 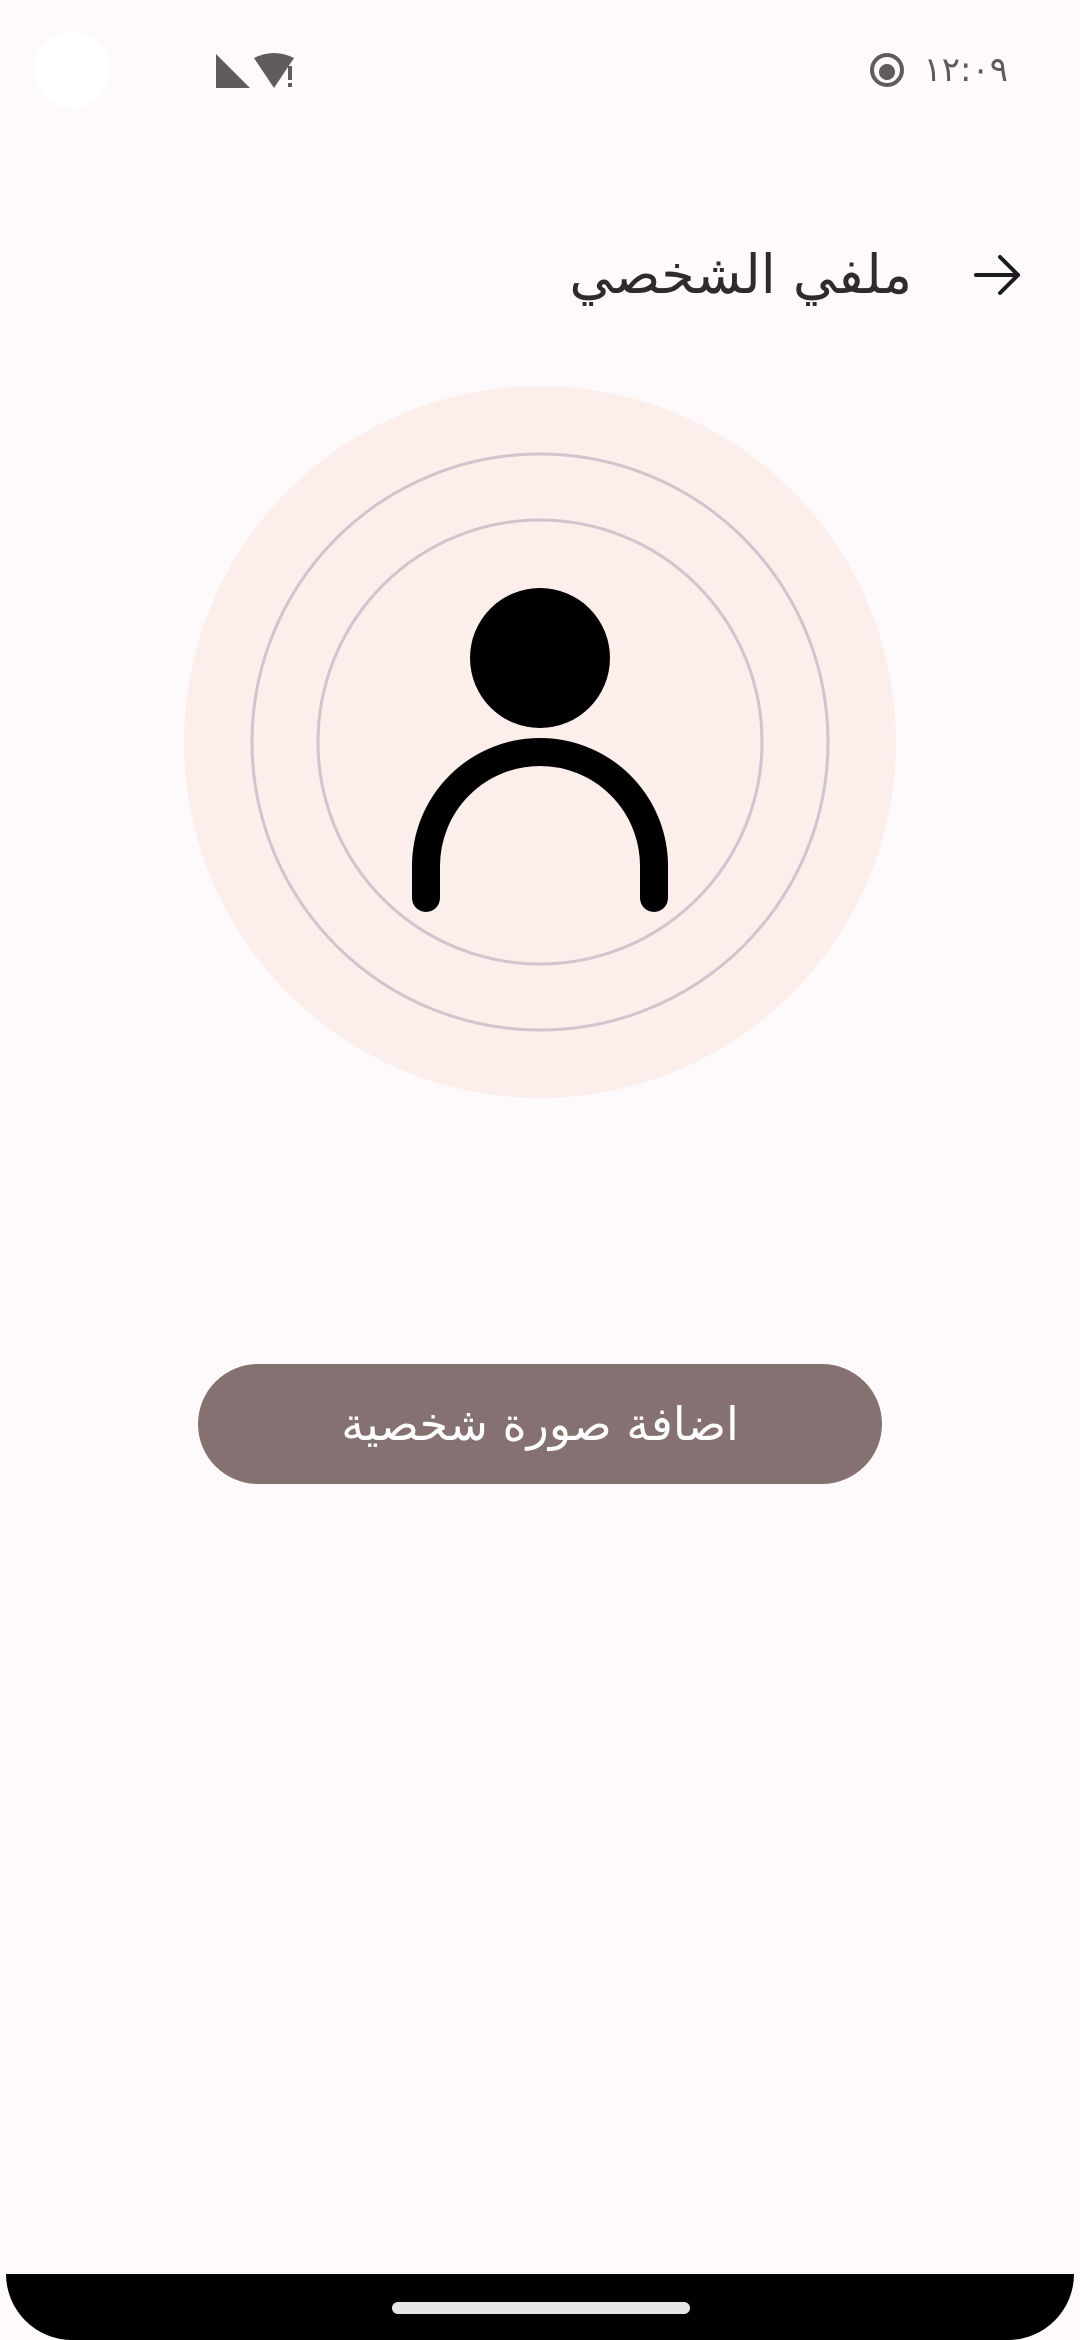 What do you see at coordinates (965, 70) in the screenshot?
I see `status-time: ١٢:٠٩` at bounding box center [965, 70].